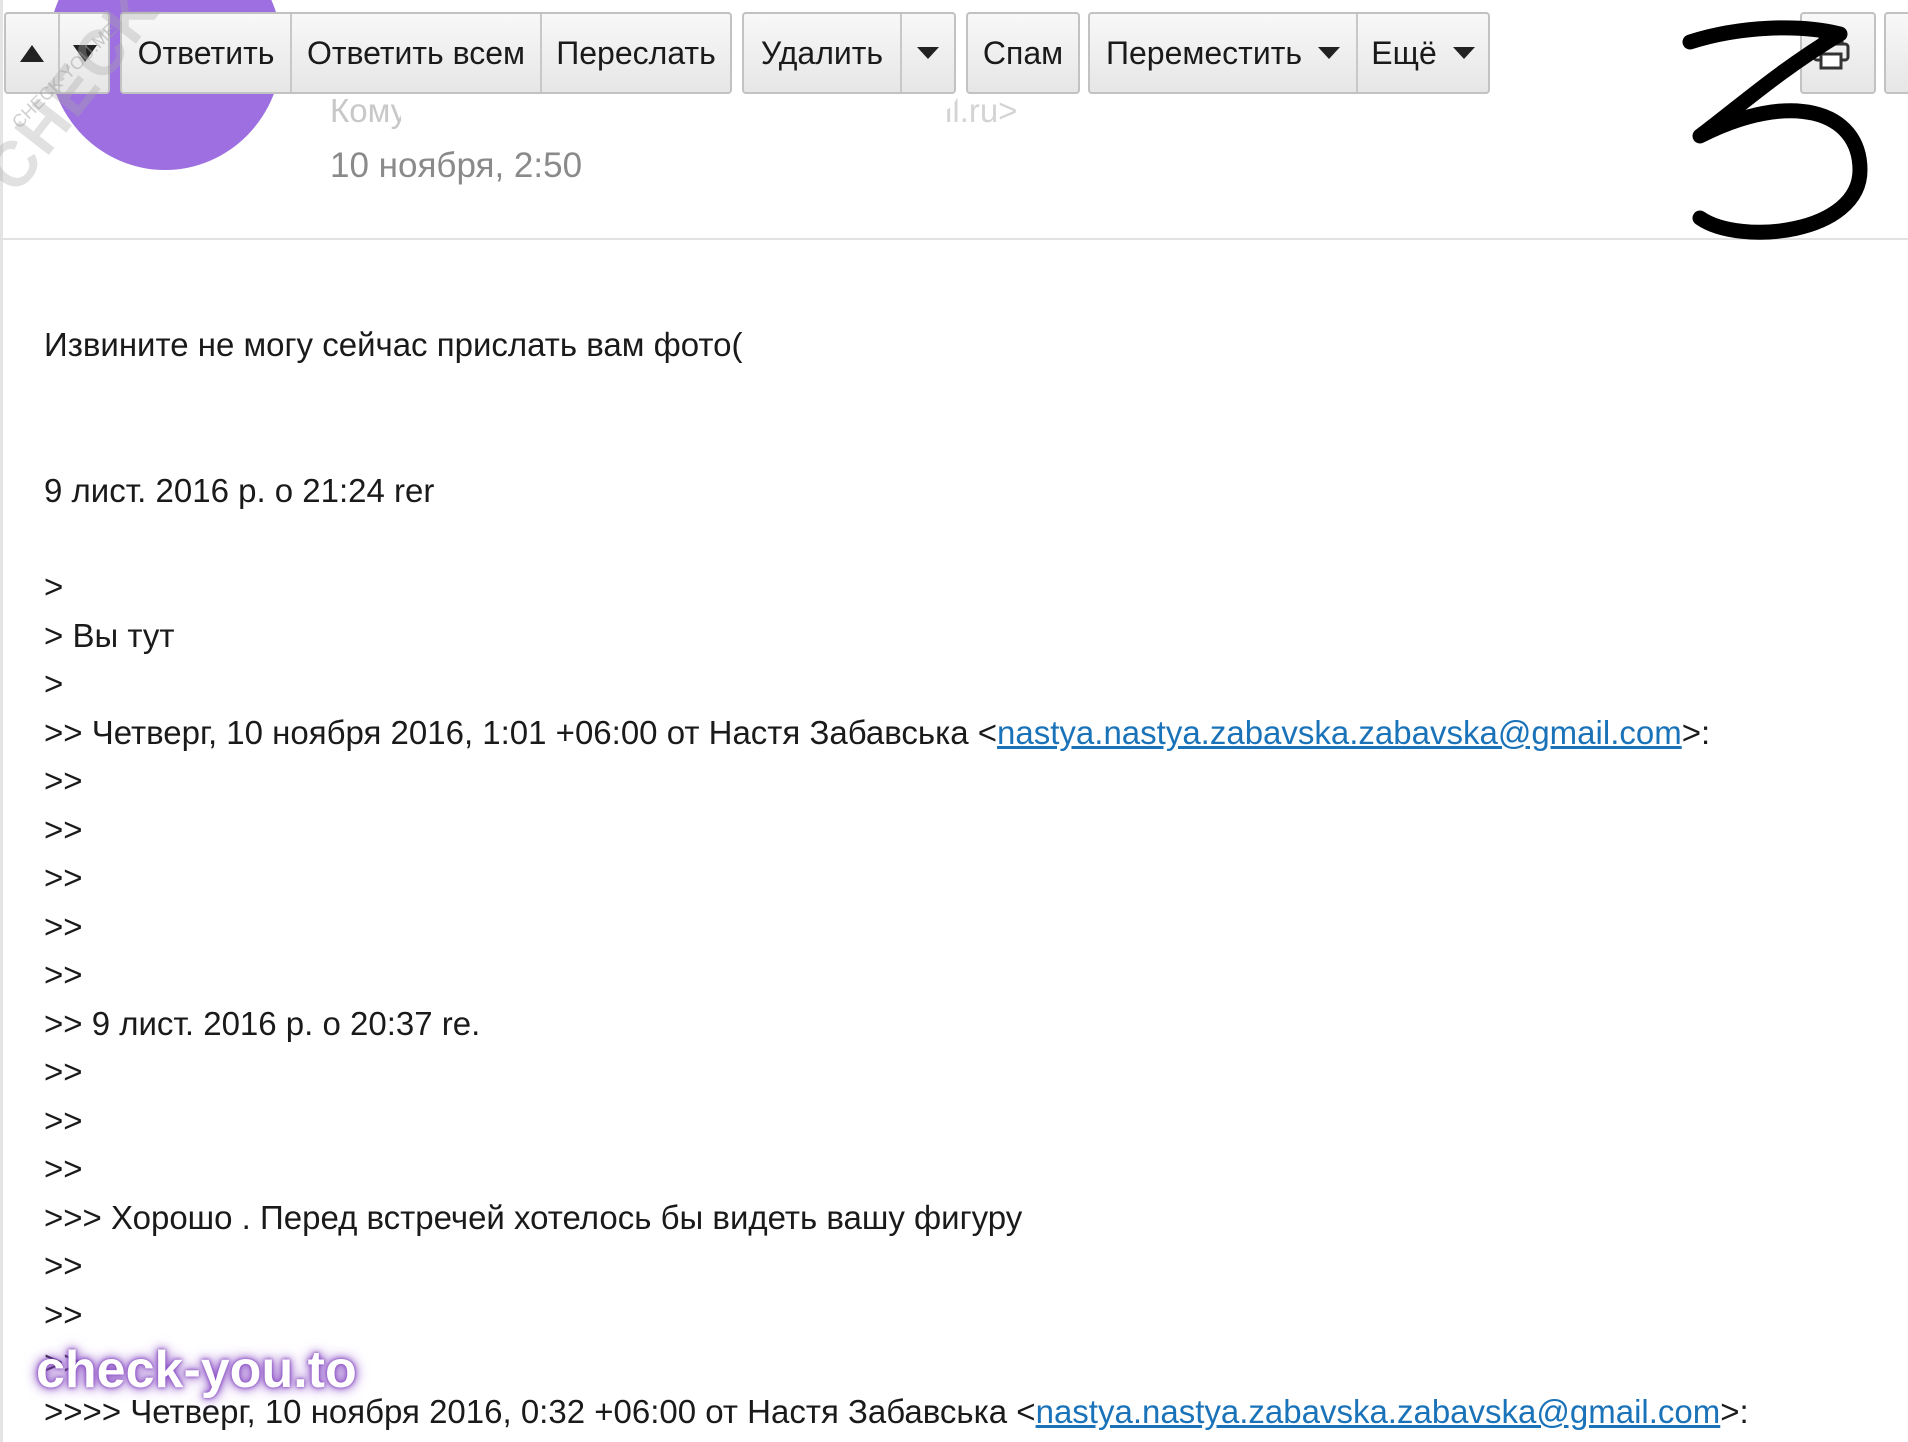  I want to click on watermark-logo: check-you.to, so click(196, 1370).